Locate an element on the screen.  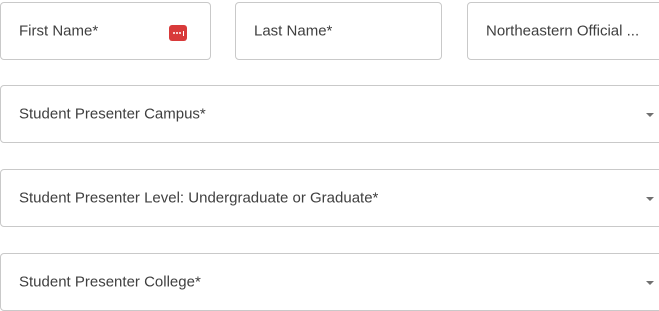
password-manager-icon is located at coordinates (178, 33).